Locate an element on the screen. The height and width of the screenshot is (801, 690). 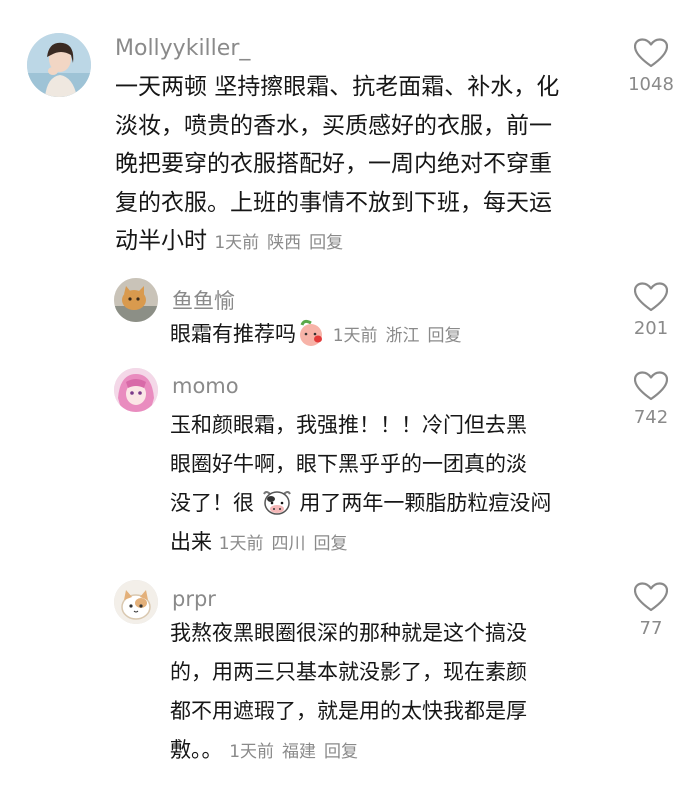
comment-line-with-emoji: 没了！很 用了两年一颗脂肪粒痘没闷 is located at coordinates (360, 503).